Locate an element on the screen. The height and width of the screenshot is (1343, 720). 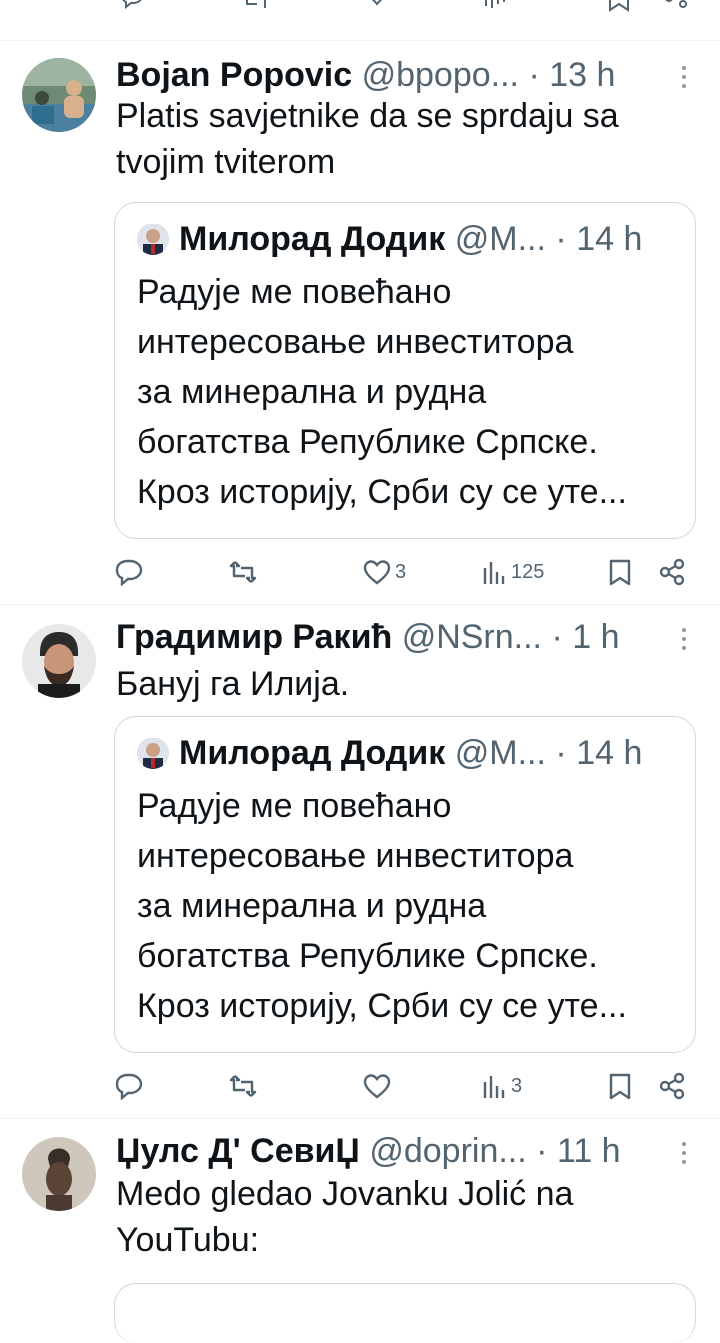
like-button: 3 is located at coordinates (384, 572).